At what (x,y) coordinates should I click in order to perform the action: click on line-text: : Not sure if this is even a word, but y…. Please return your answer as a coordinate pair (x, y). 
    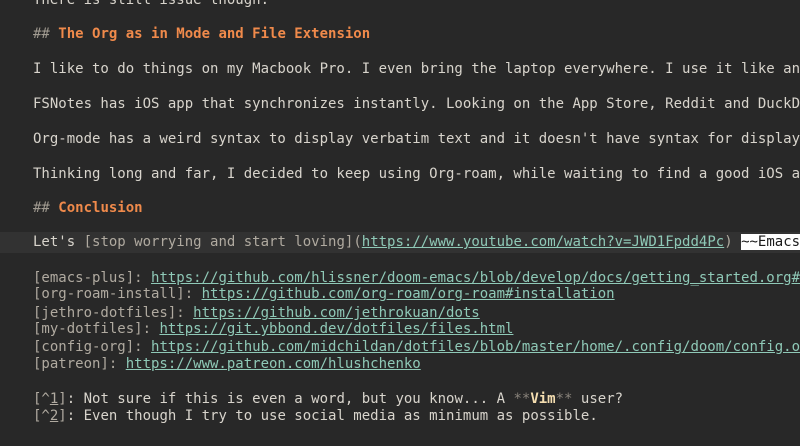
    Looking at the image, I should click on (290, 399).